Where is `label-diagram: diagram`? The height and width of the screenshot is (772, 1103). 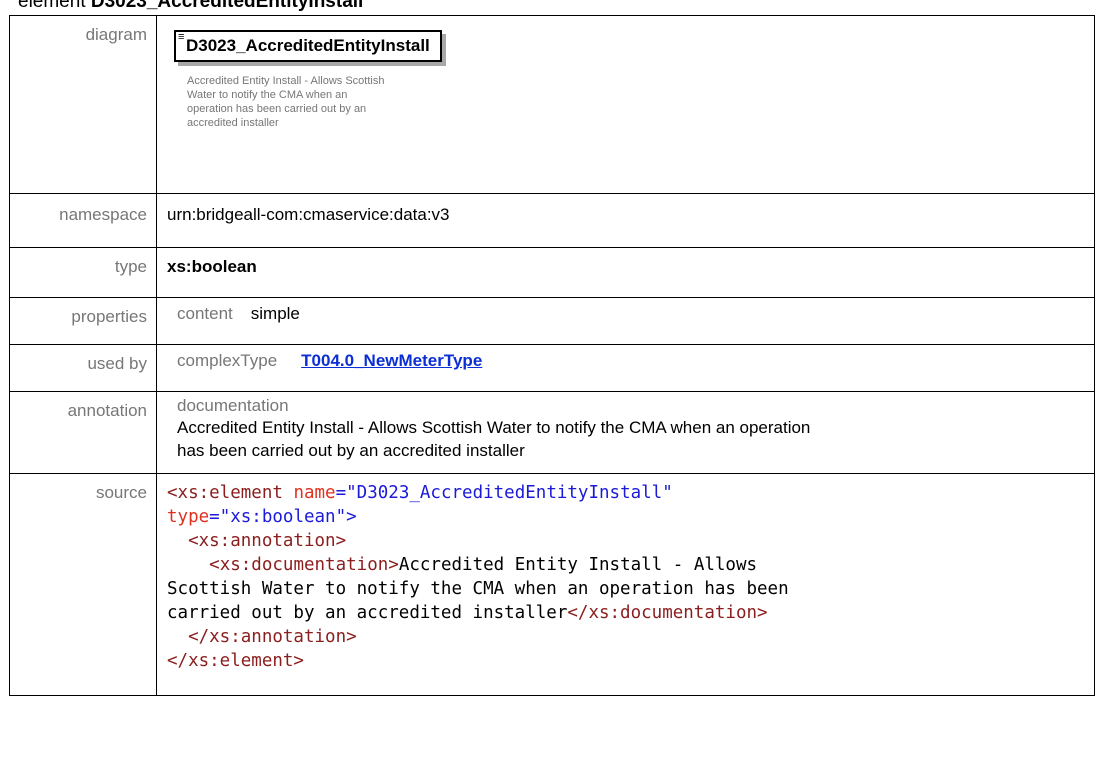
label-diagram: diagram is located at coordinates (83, 104).